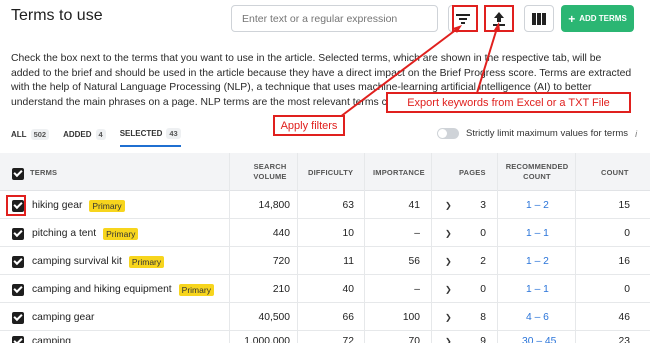  Describe the element at coordinates (419, 70) in the screenshot. I see `annotation-arrows` at that location.